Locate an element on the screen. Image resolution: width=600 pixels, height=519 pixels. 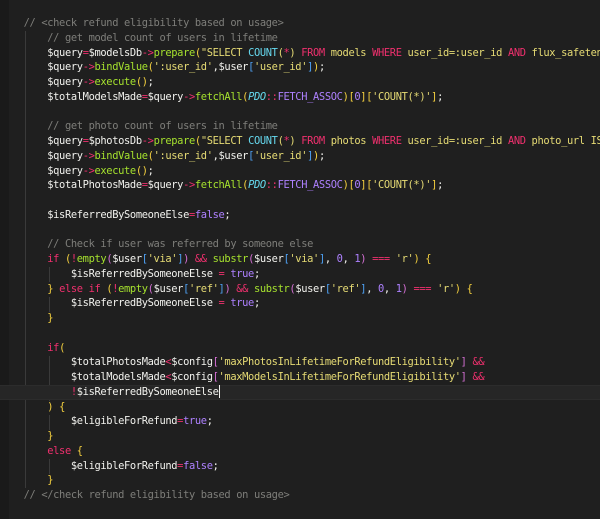
code-line: $eligibleForRefund=false; is located at coordinates (300, 466).